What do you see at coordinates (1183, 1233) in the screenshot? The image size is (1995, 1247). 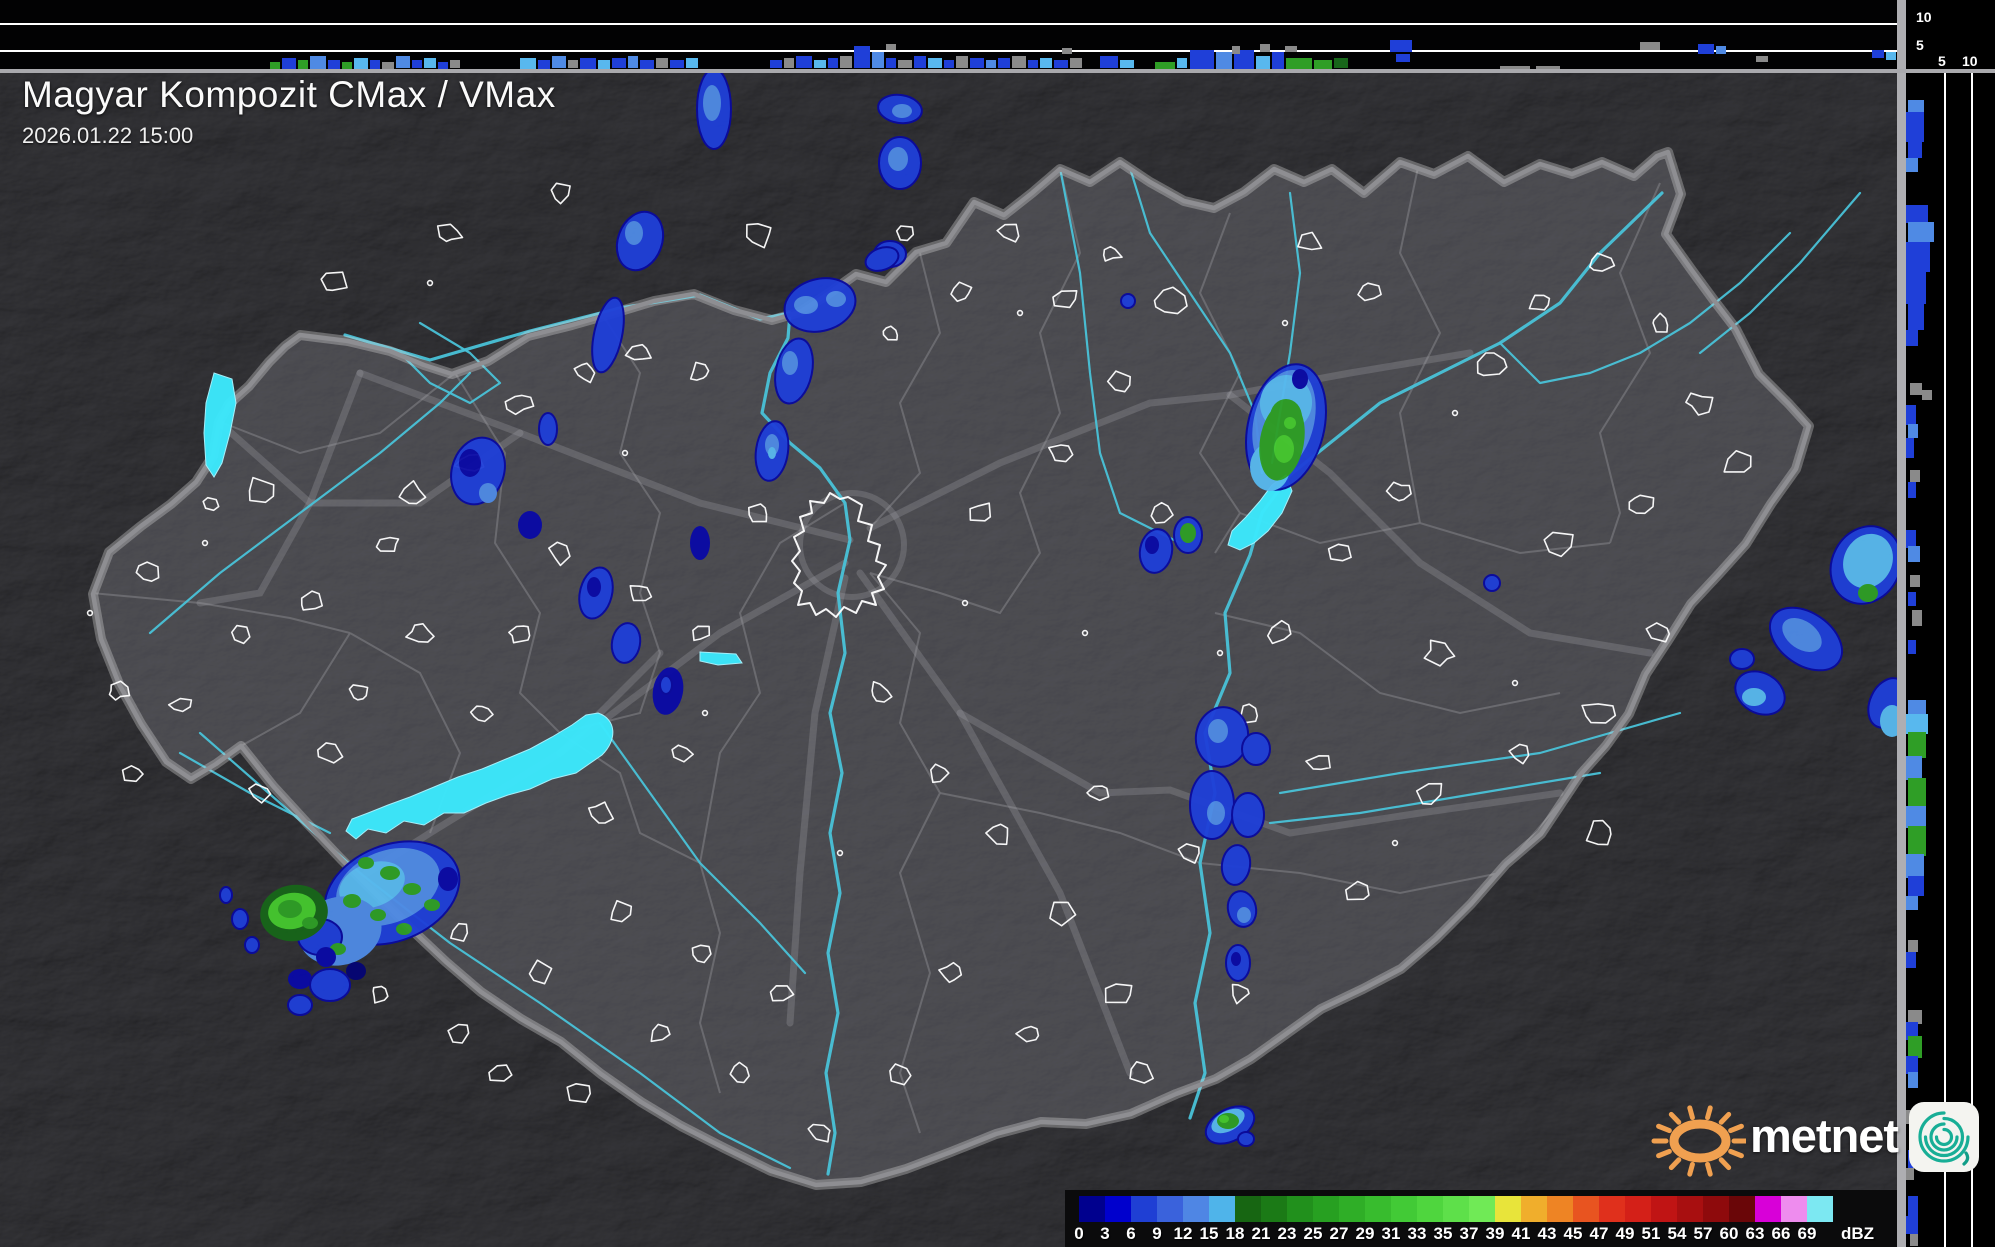 I see `legend-tick: 12` at bounding box center [1183, 1233].